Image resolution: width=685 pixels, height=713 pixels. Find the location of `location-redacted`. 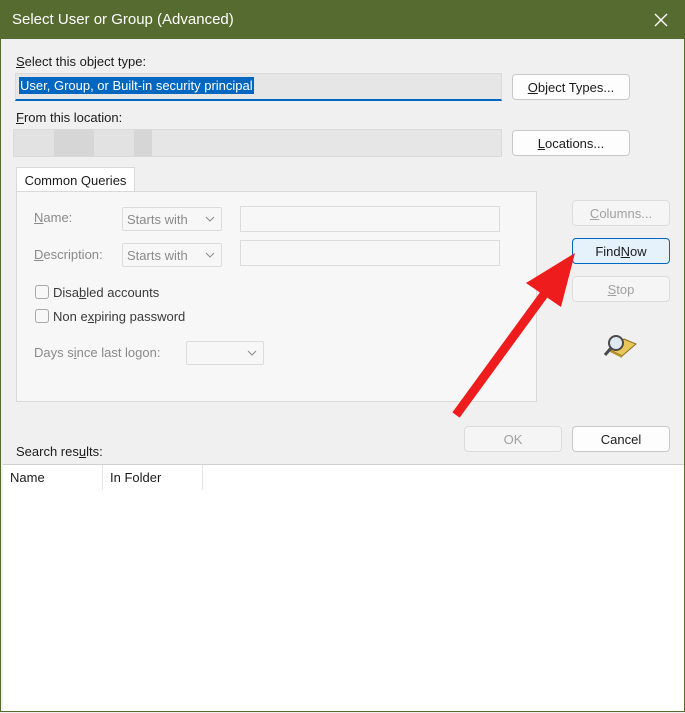

location-redacted is located at coordinates (83, 143).